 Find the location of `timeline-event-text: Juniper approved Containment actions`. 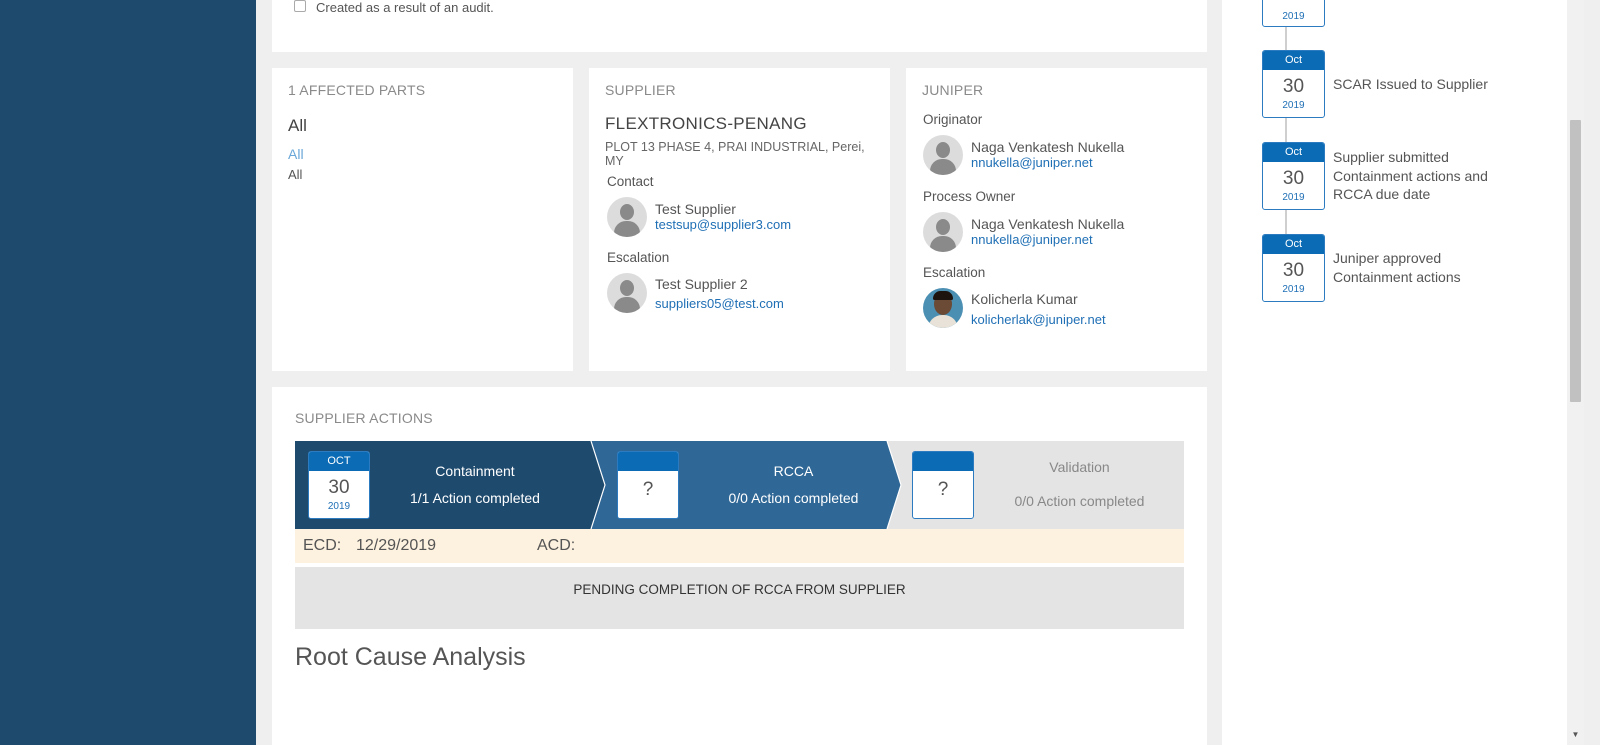

timeline-event-text: Juniper approved Containment actions is located at coordinates (1397, 267).